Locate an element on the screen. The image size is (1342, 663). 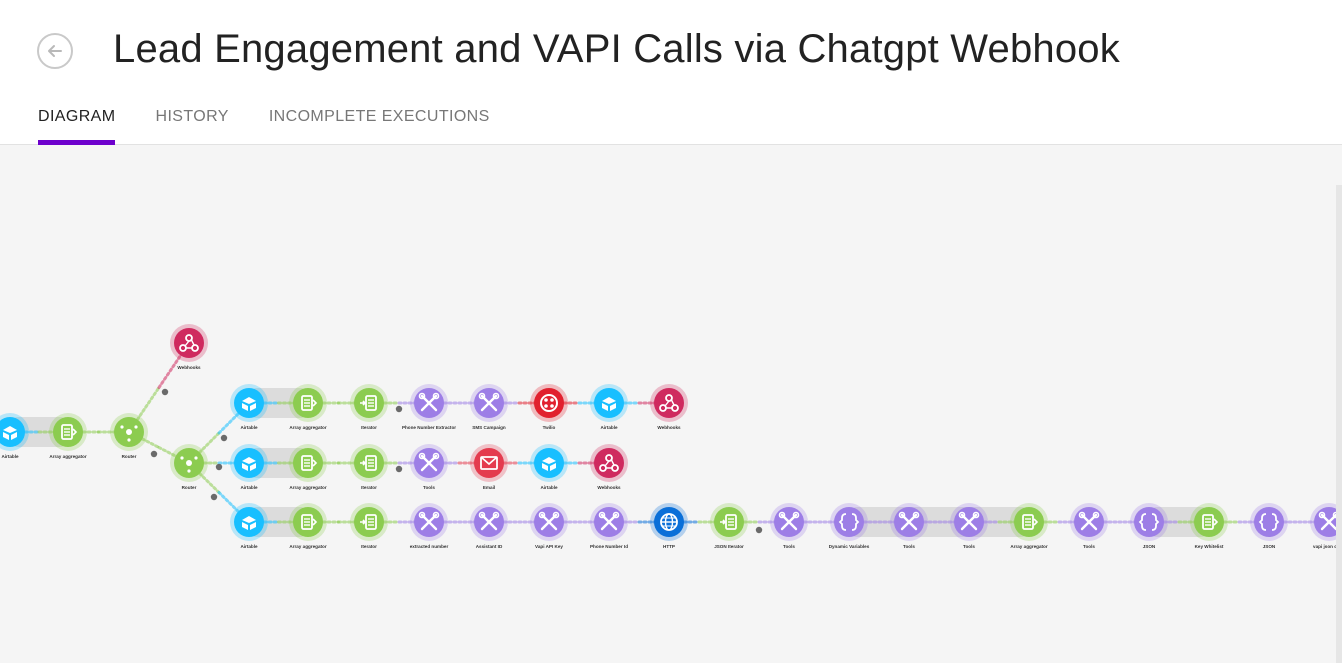
module-json: Dynamic Variables is located at coordinates (849, 526).